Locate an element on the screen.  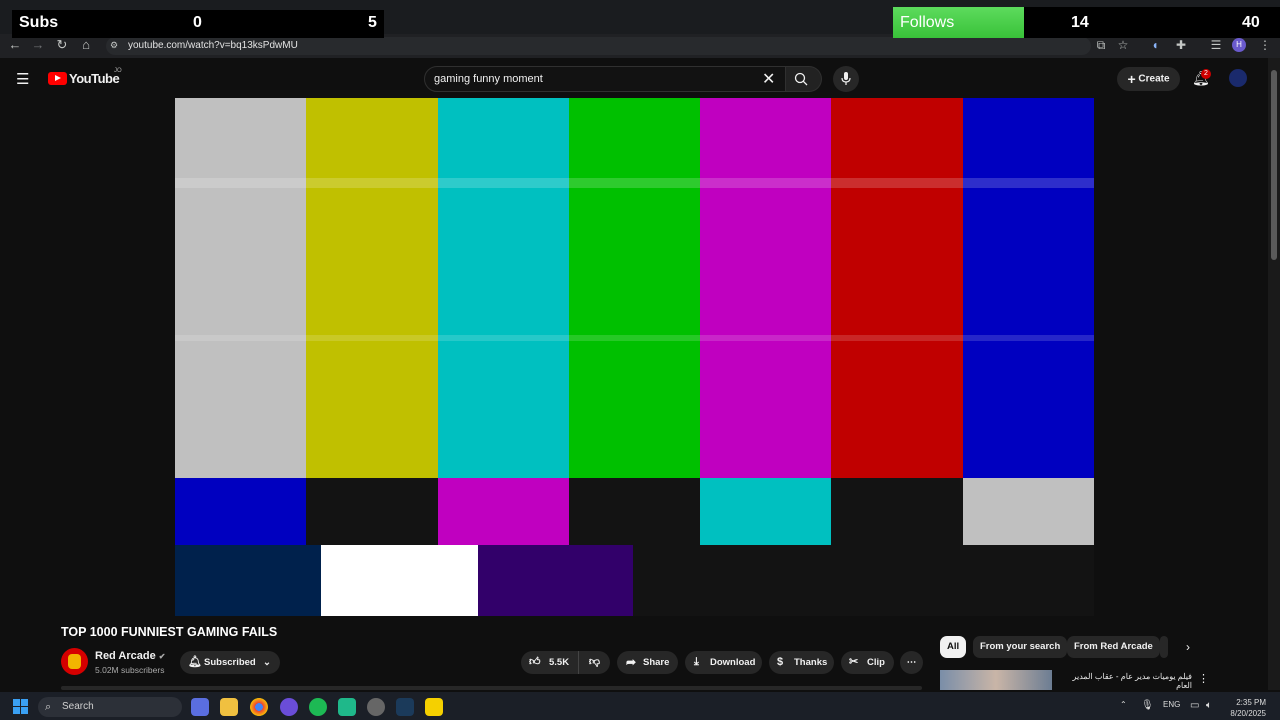
clip-button: ✂ Clip is located at coordinates (867, 662).